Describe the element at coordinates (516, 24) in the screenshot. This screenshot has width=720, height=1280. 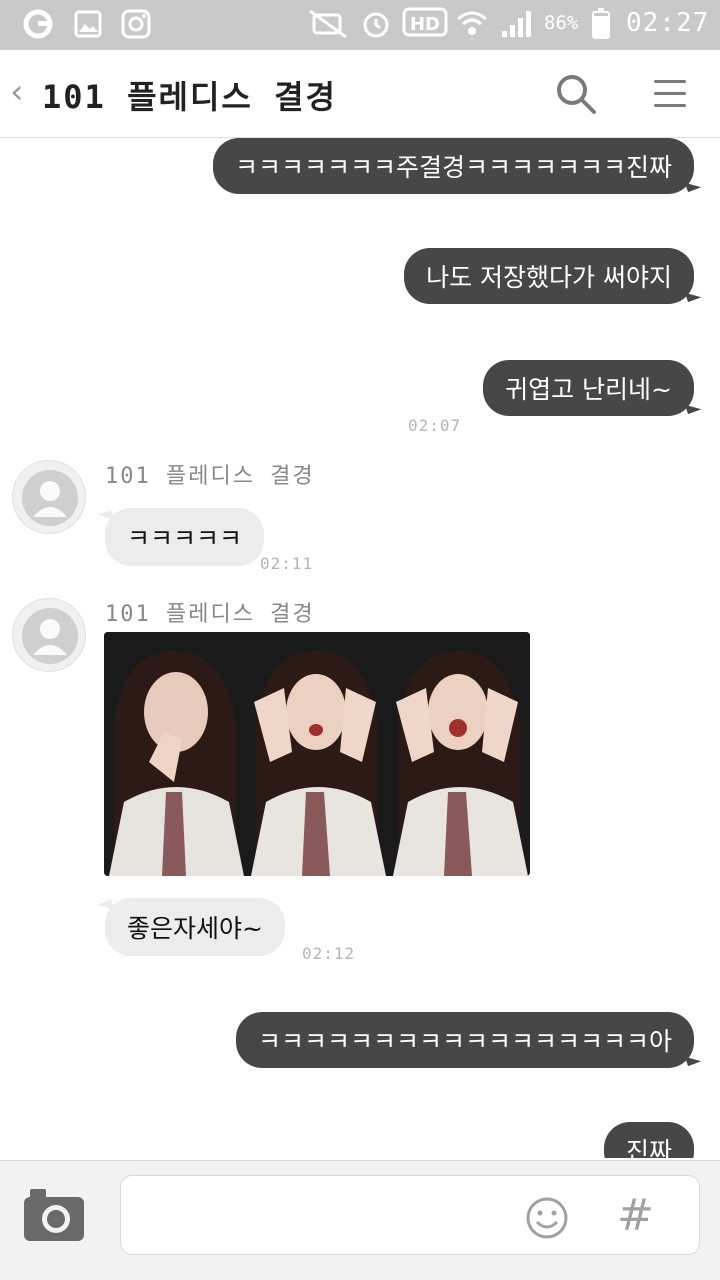
I see `signal-icon` at that location.